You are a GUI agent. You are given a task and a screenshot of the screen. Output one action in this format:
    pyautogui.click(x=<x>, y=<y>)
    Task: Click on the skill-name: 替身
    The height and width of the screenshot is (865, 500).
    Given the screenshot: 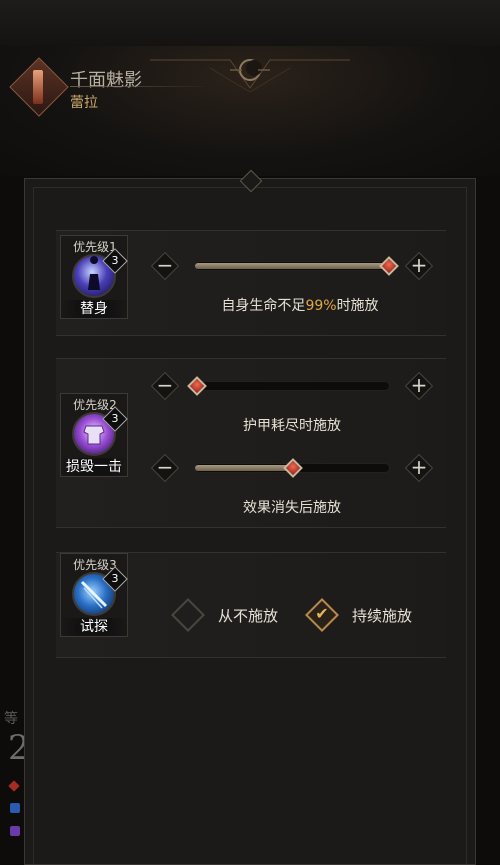 What is the action you would take?
    pyautogui.click(x=94, y=309)
    